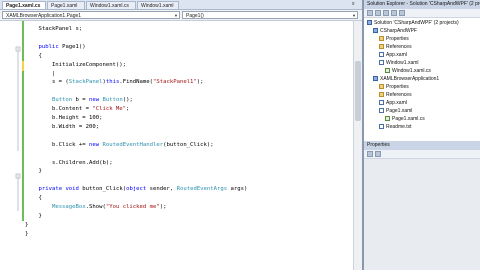 The height and width of the screenshot is (274, 480). I want to click on properties-icon, so click(370, 13).